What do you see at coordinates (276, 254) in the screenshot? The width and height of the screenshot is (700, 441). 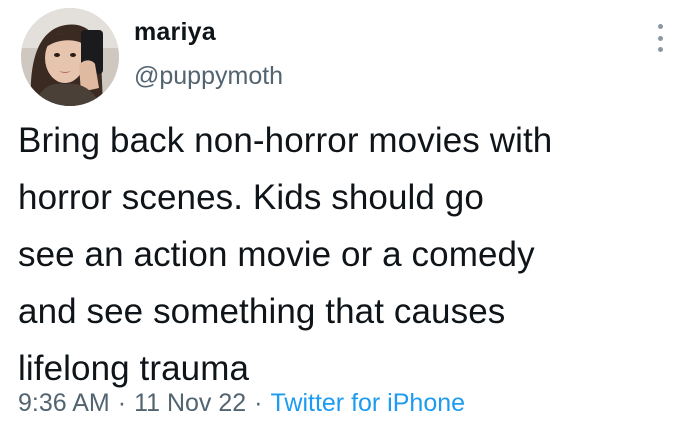 I see `tweet-text-line: see an action movie or a comedy` at bounding box center [276, 254].